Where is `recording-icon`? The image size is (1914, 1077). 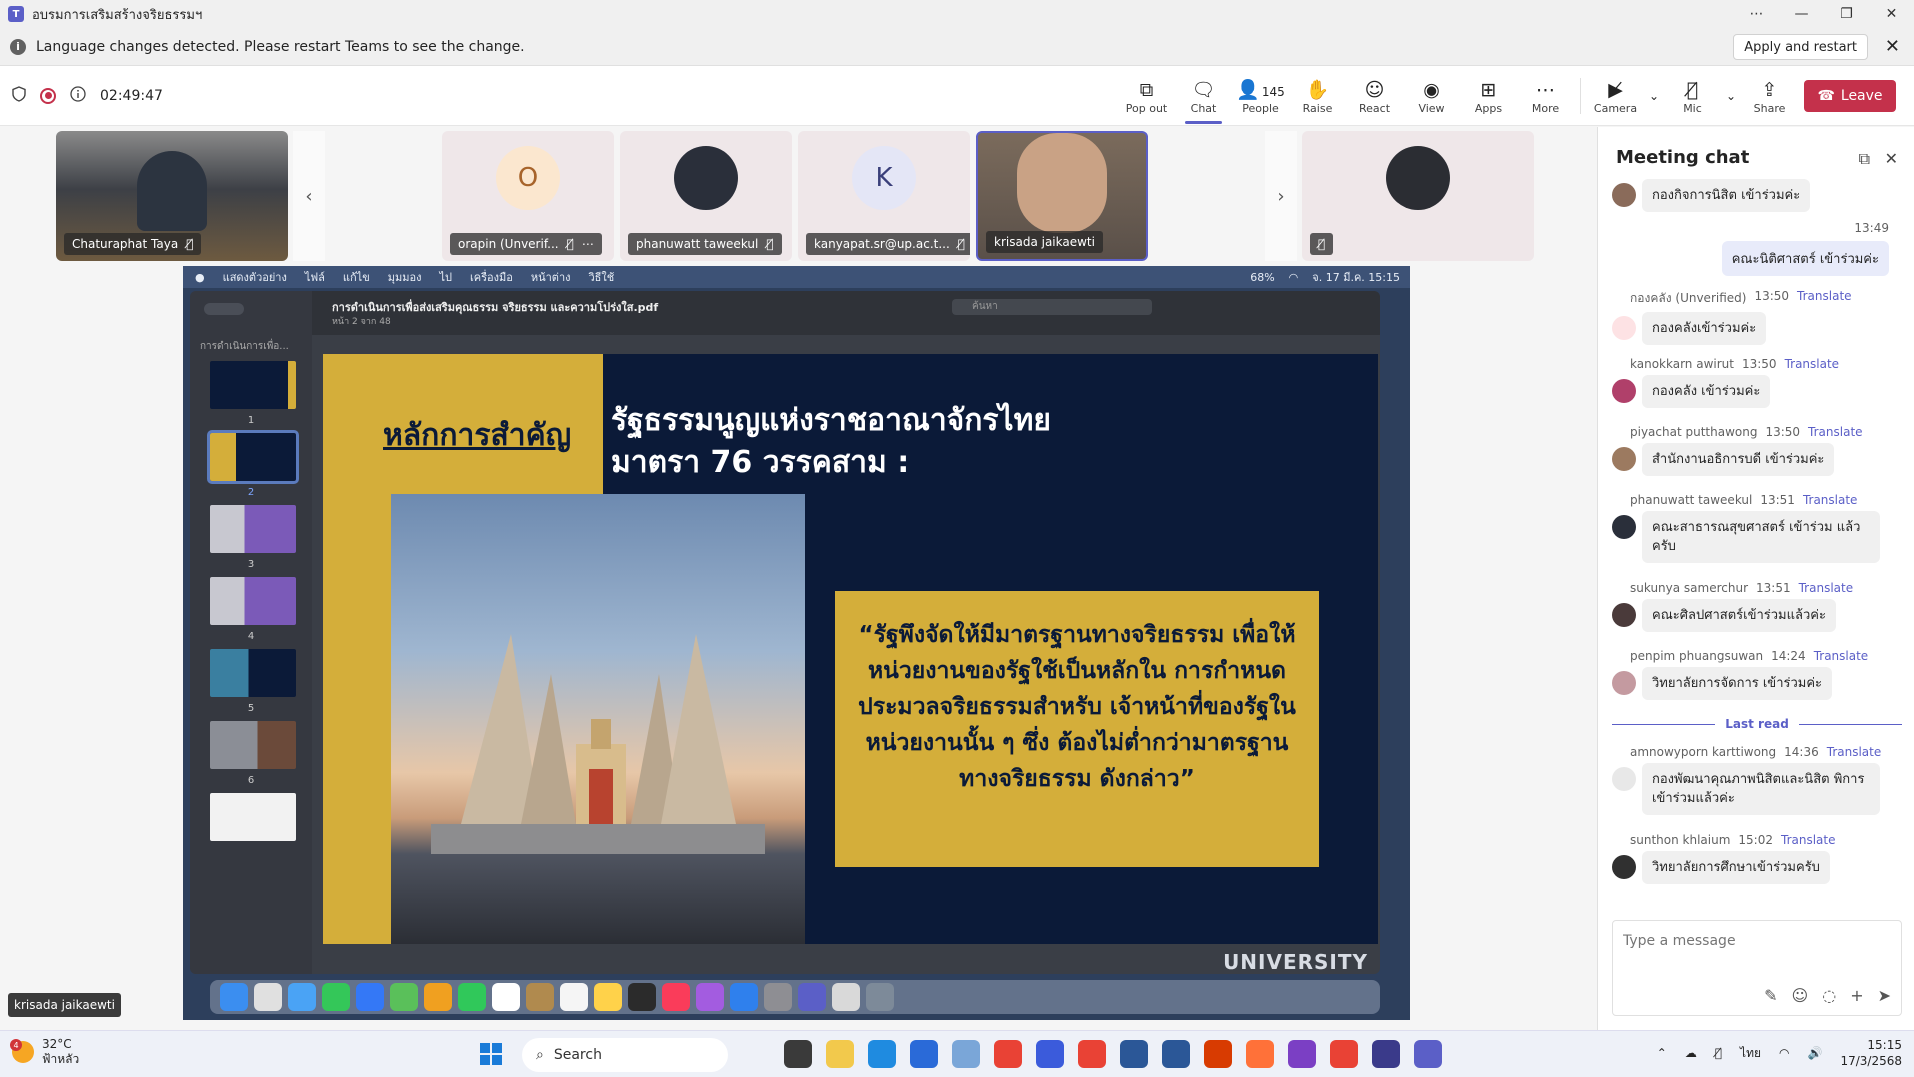
recording-icon is located at coordinates (48, 95).